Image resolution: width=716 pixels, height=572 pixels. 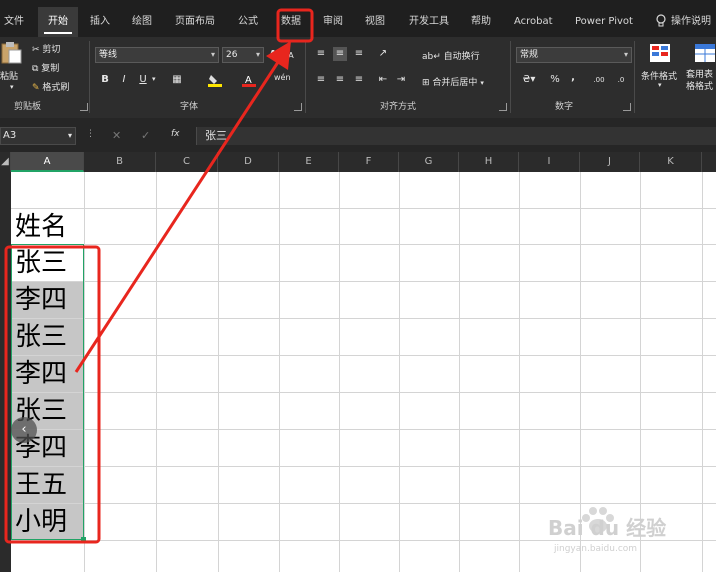 I want to click on watermark: Bai du 经验 jingyan.baidu.com, so click(x=632, y=536).